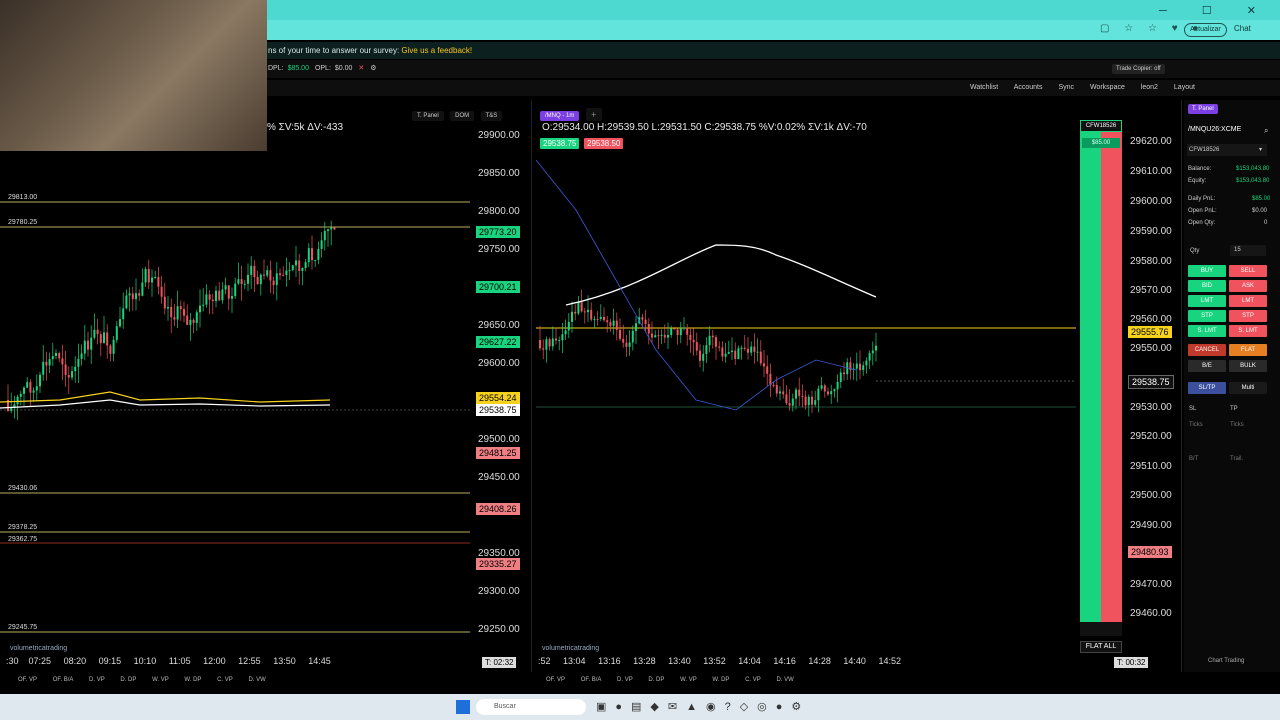 This screenshot has height=720, width=1280. I want to click on accounts-button: Accounts, so click(1028, 87).